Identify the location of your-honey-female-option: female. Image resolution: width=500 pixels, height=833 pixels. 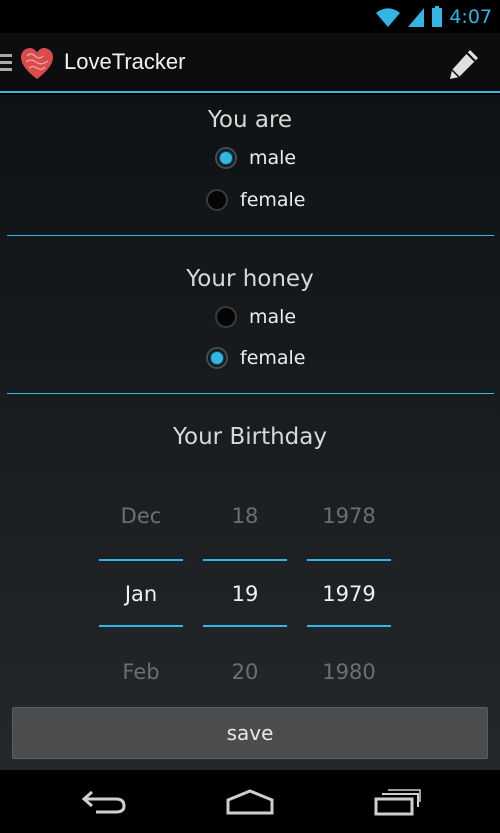
(256, 358).